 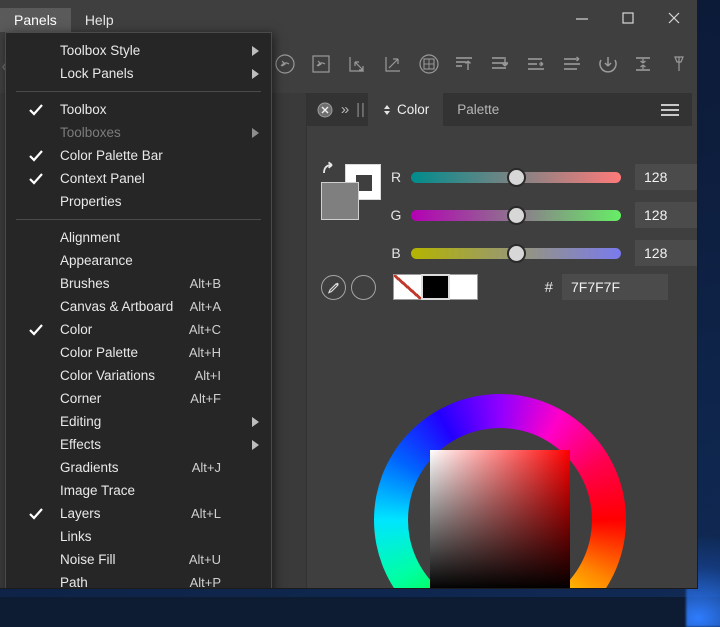 What do you see at coordinates (138, 109) in the screenshot?
I see `menu-item-toolbox: Toolbox` at bounding box center [138, 109].